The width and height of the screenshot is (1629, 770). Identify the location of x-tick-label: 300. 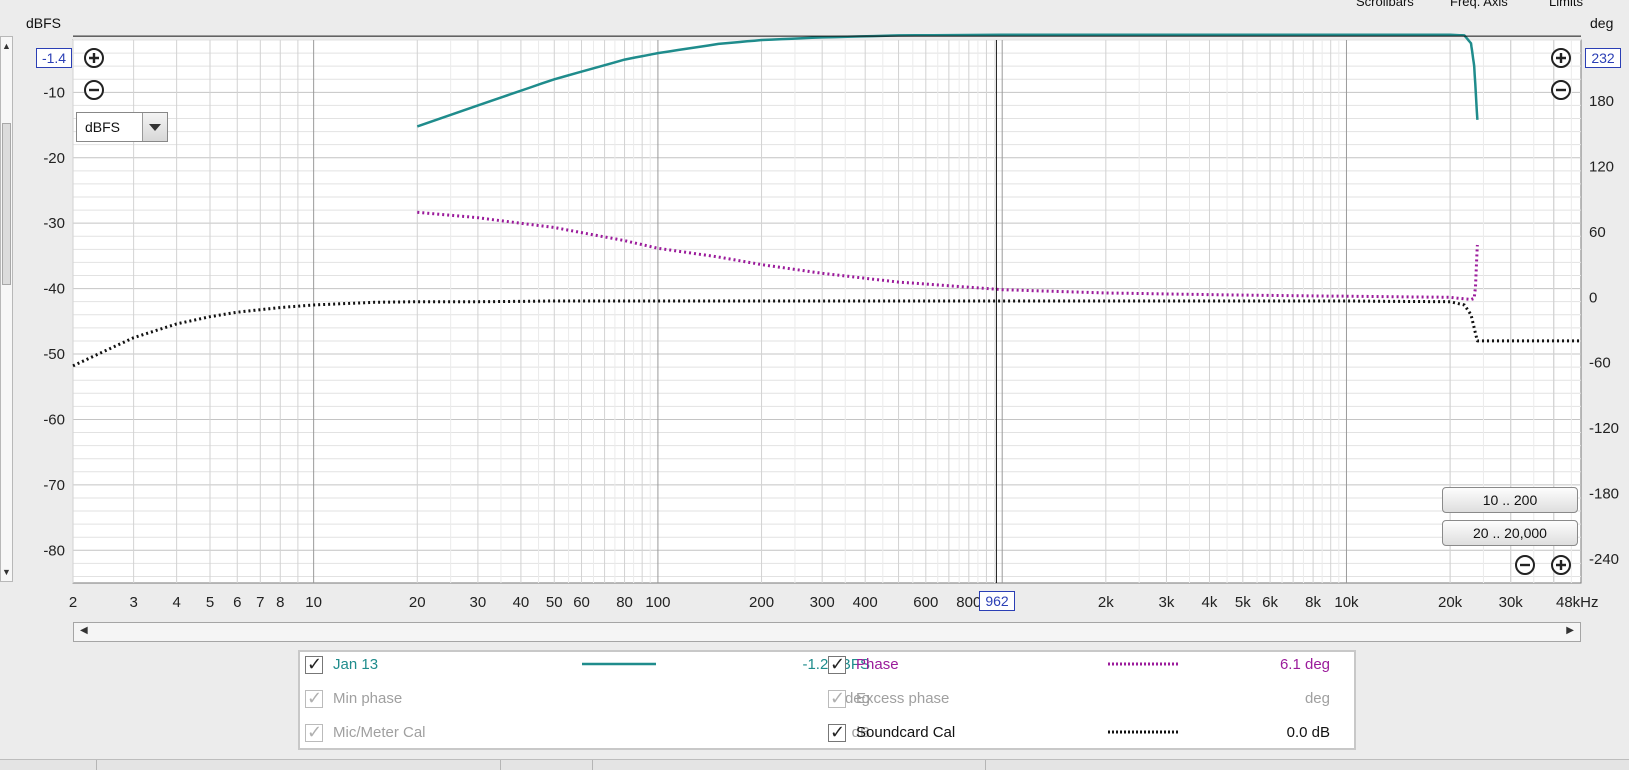
(822, 602).